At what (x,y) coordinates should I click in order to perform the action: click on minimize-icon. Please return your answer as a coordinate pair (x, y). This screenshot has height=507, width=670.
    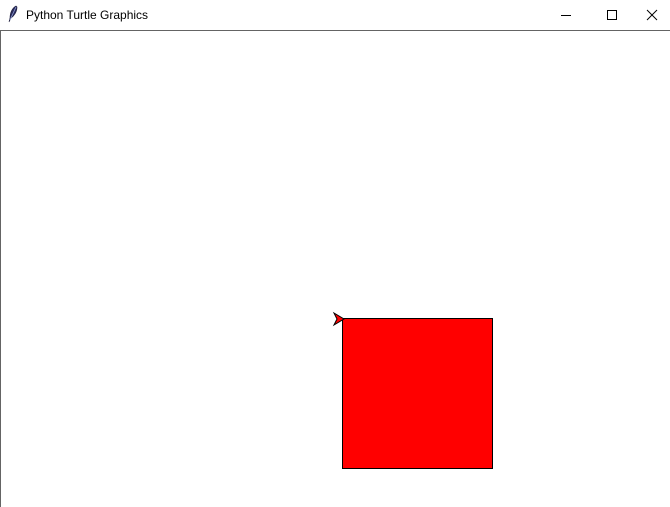
    Looking at the image, I should click on (566, 15).